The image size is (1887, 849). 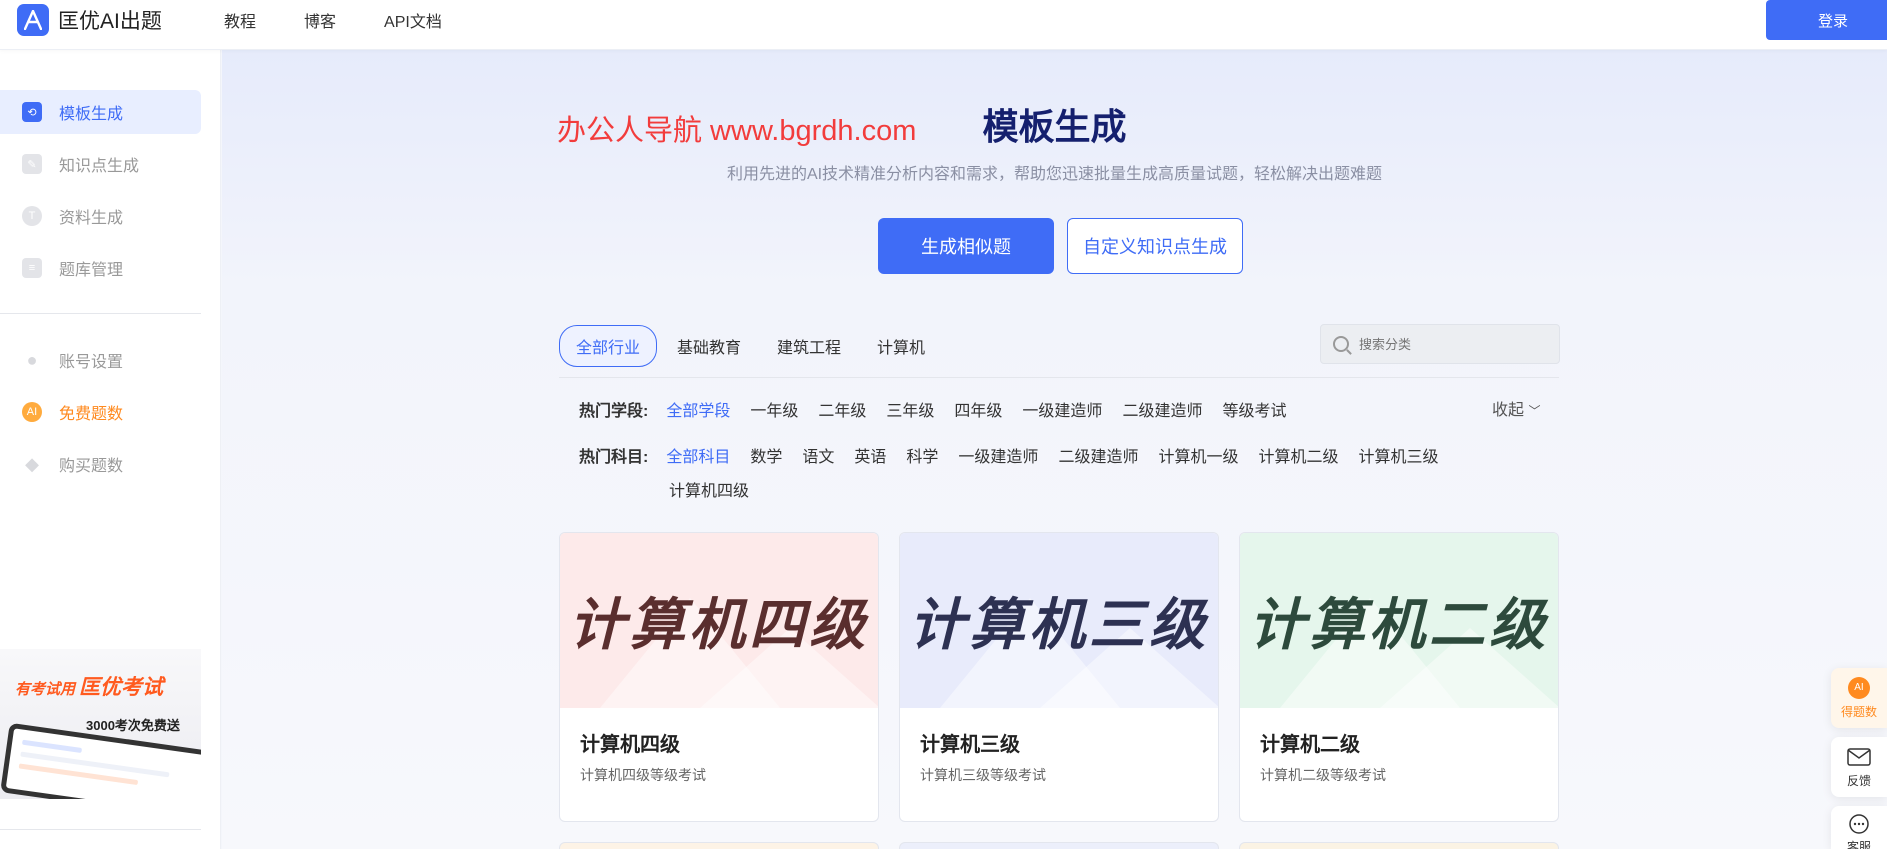 What do you see at coordinates (1062, 409) in the screenshot?
I see `stage-option: 一级建造师` at bounding box center [1062, 409].